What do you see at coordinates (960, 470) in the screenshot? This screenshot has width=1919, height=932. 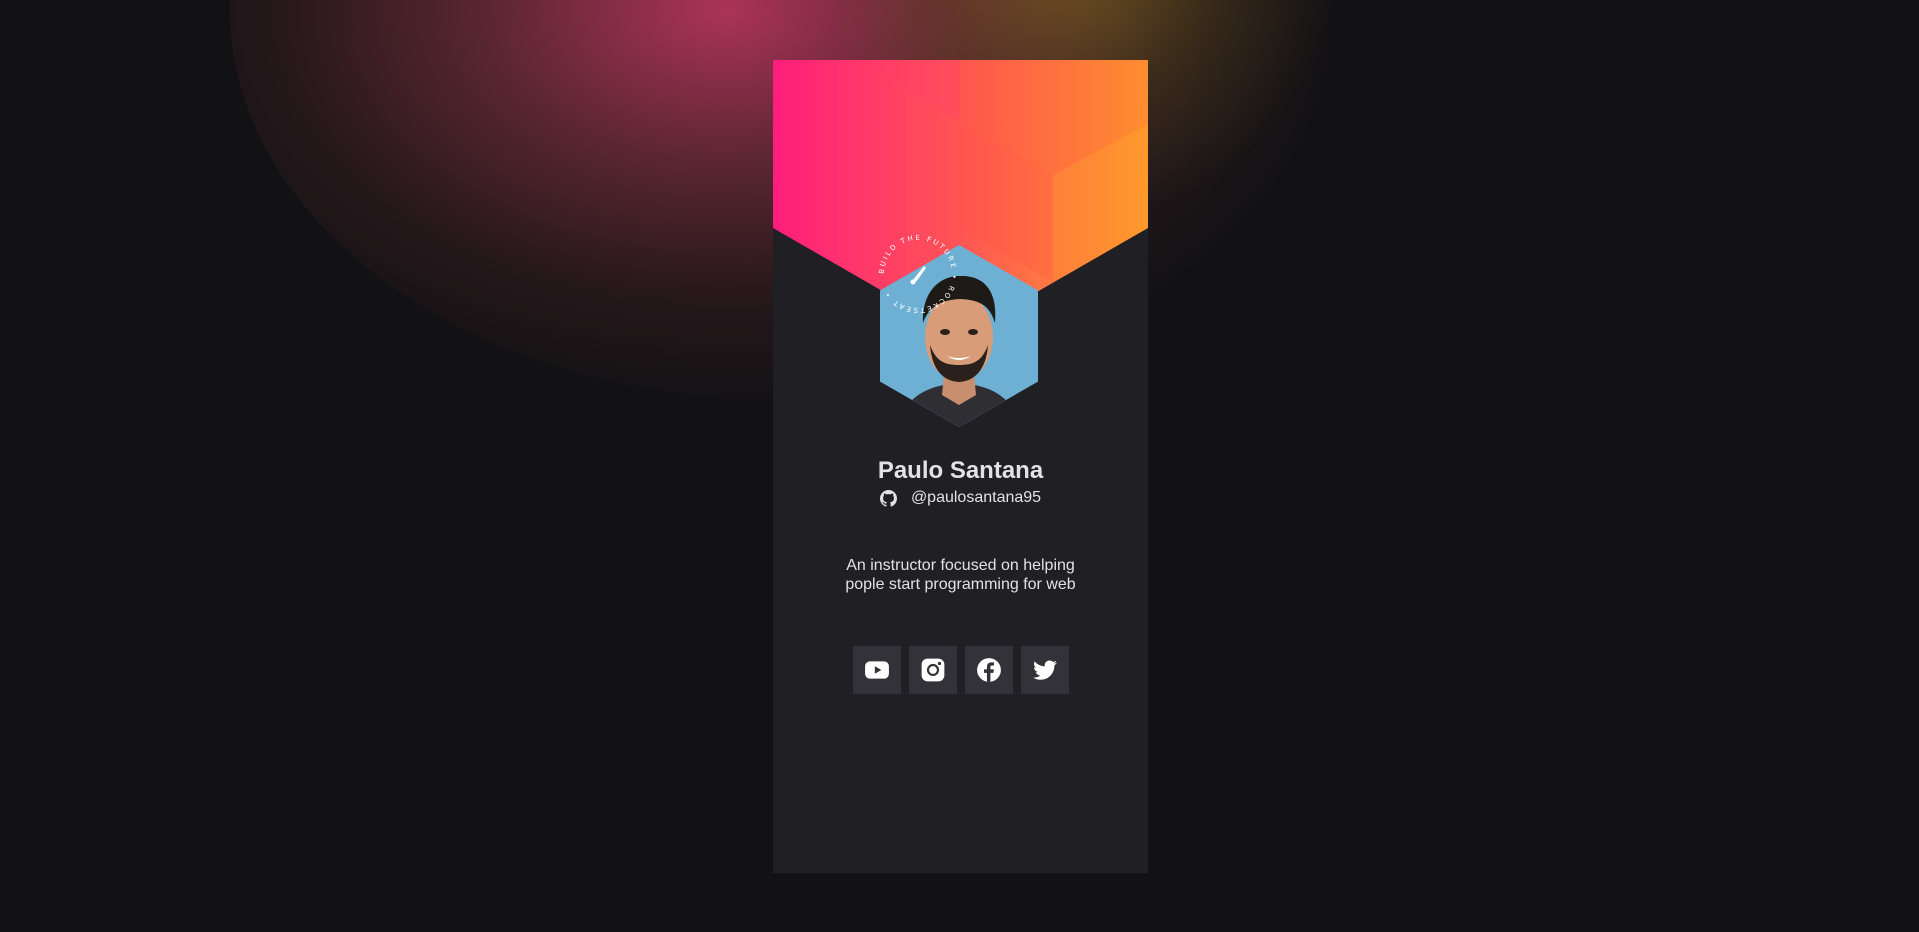 I see `profile-name: Paulo Santana` at bounding box center [960, 470].